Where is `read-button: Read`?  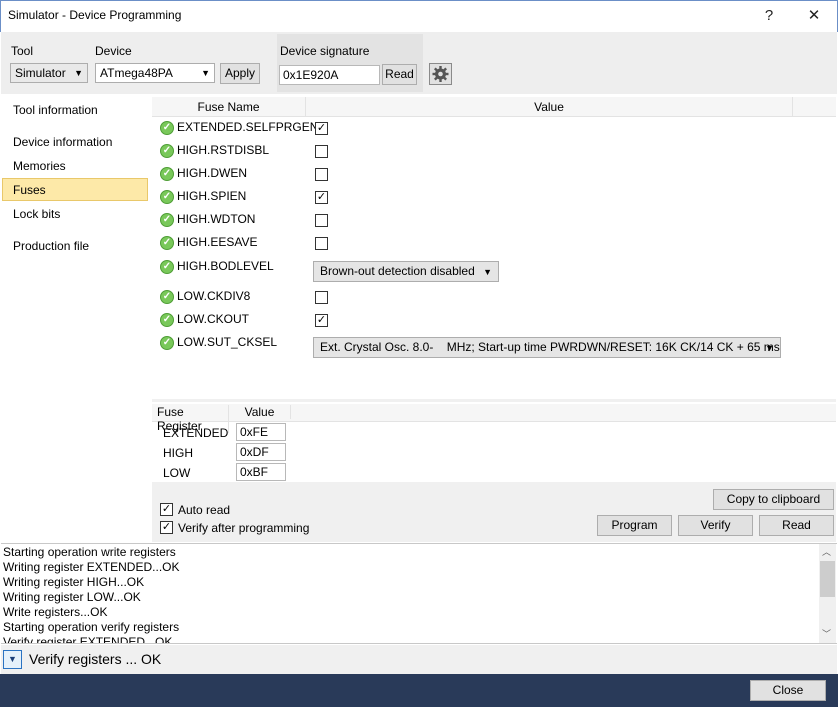 read-button: Read is located at coordinates (796, 525).